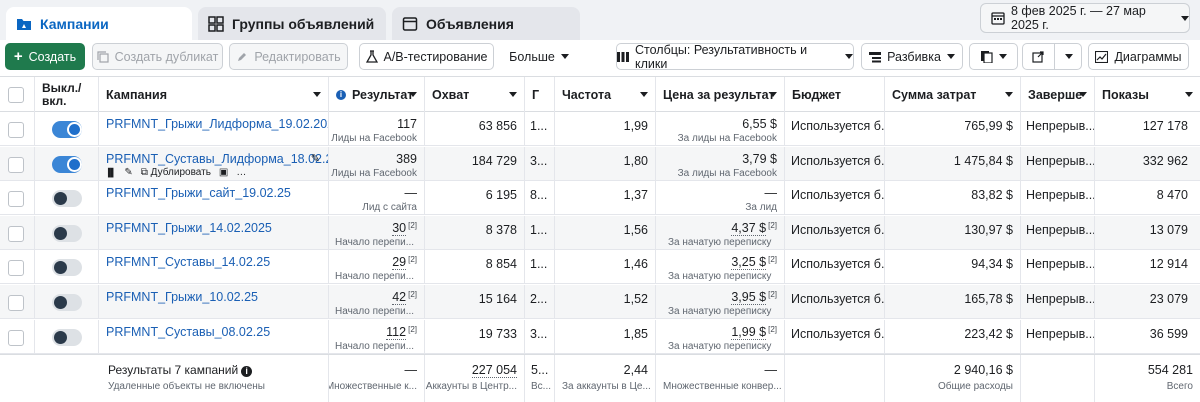 Image resolution: width=1200 pixels, height=402 pixels. I want to click on result-number: 117, so click(407, 124).